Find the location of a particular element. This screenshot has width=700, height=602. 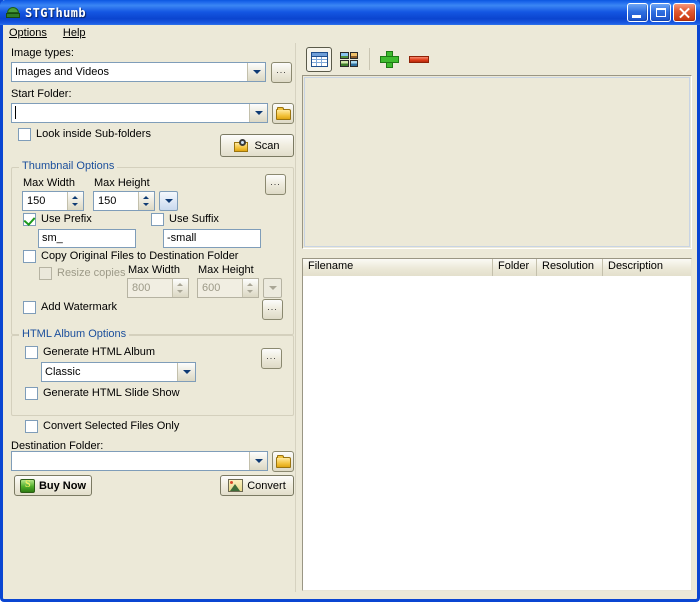

copy-max-height-spin-buttons is located at coordinates (250, 288).